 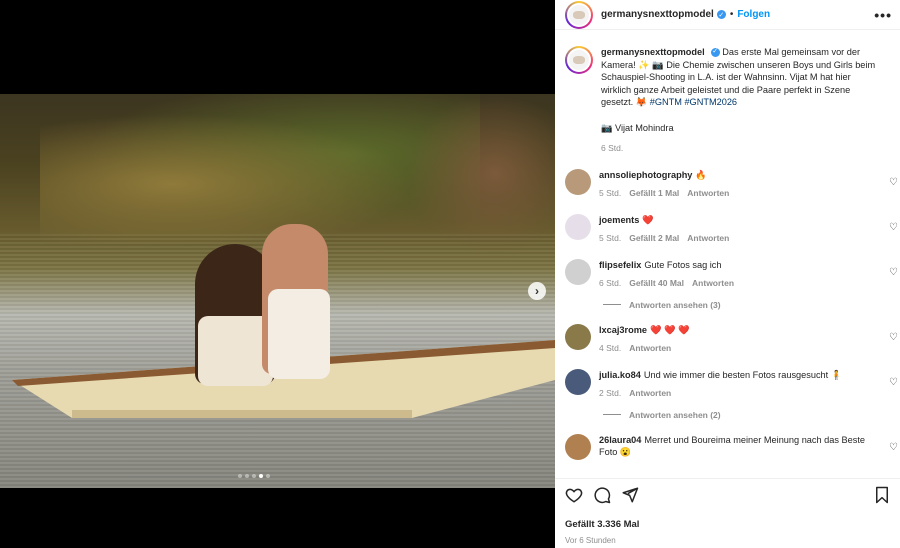 I want to click on comment-icon, so click(x=602, y=495).